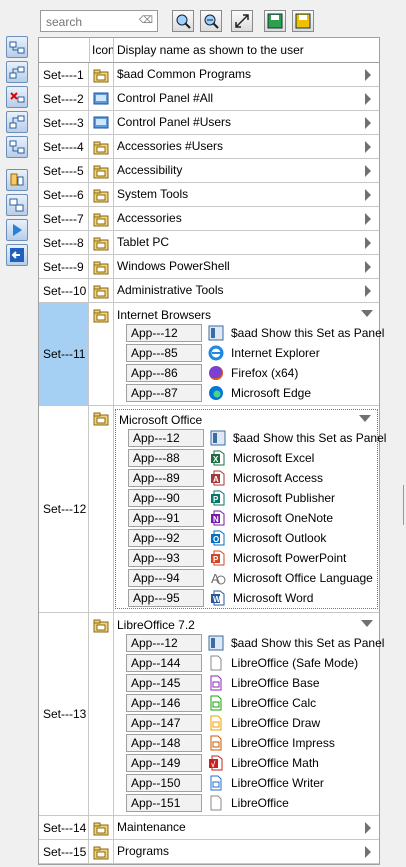 Image resolution: width=406 pixels, height=867 pixels. Describe the element at coordinates (164, 373) in the screenshot. I see `app-id: App---86` at that location.